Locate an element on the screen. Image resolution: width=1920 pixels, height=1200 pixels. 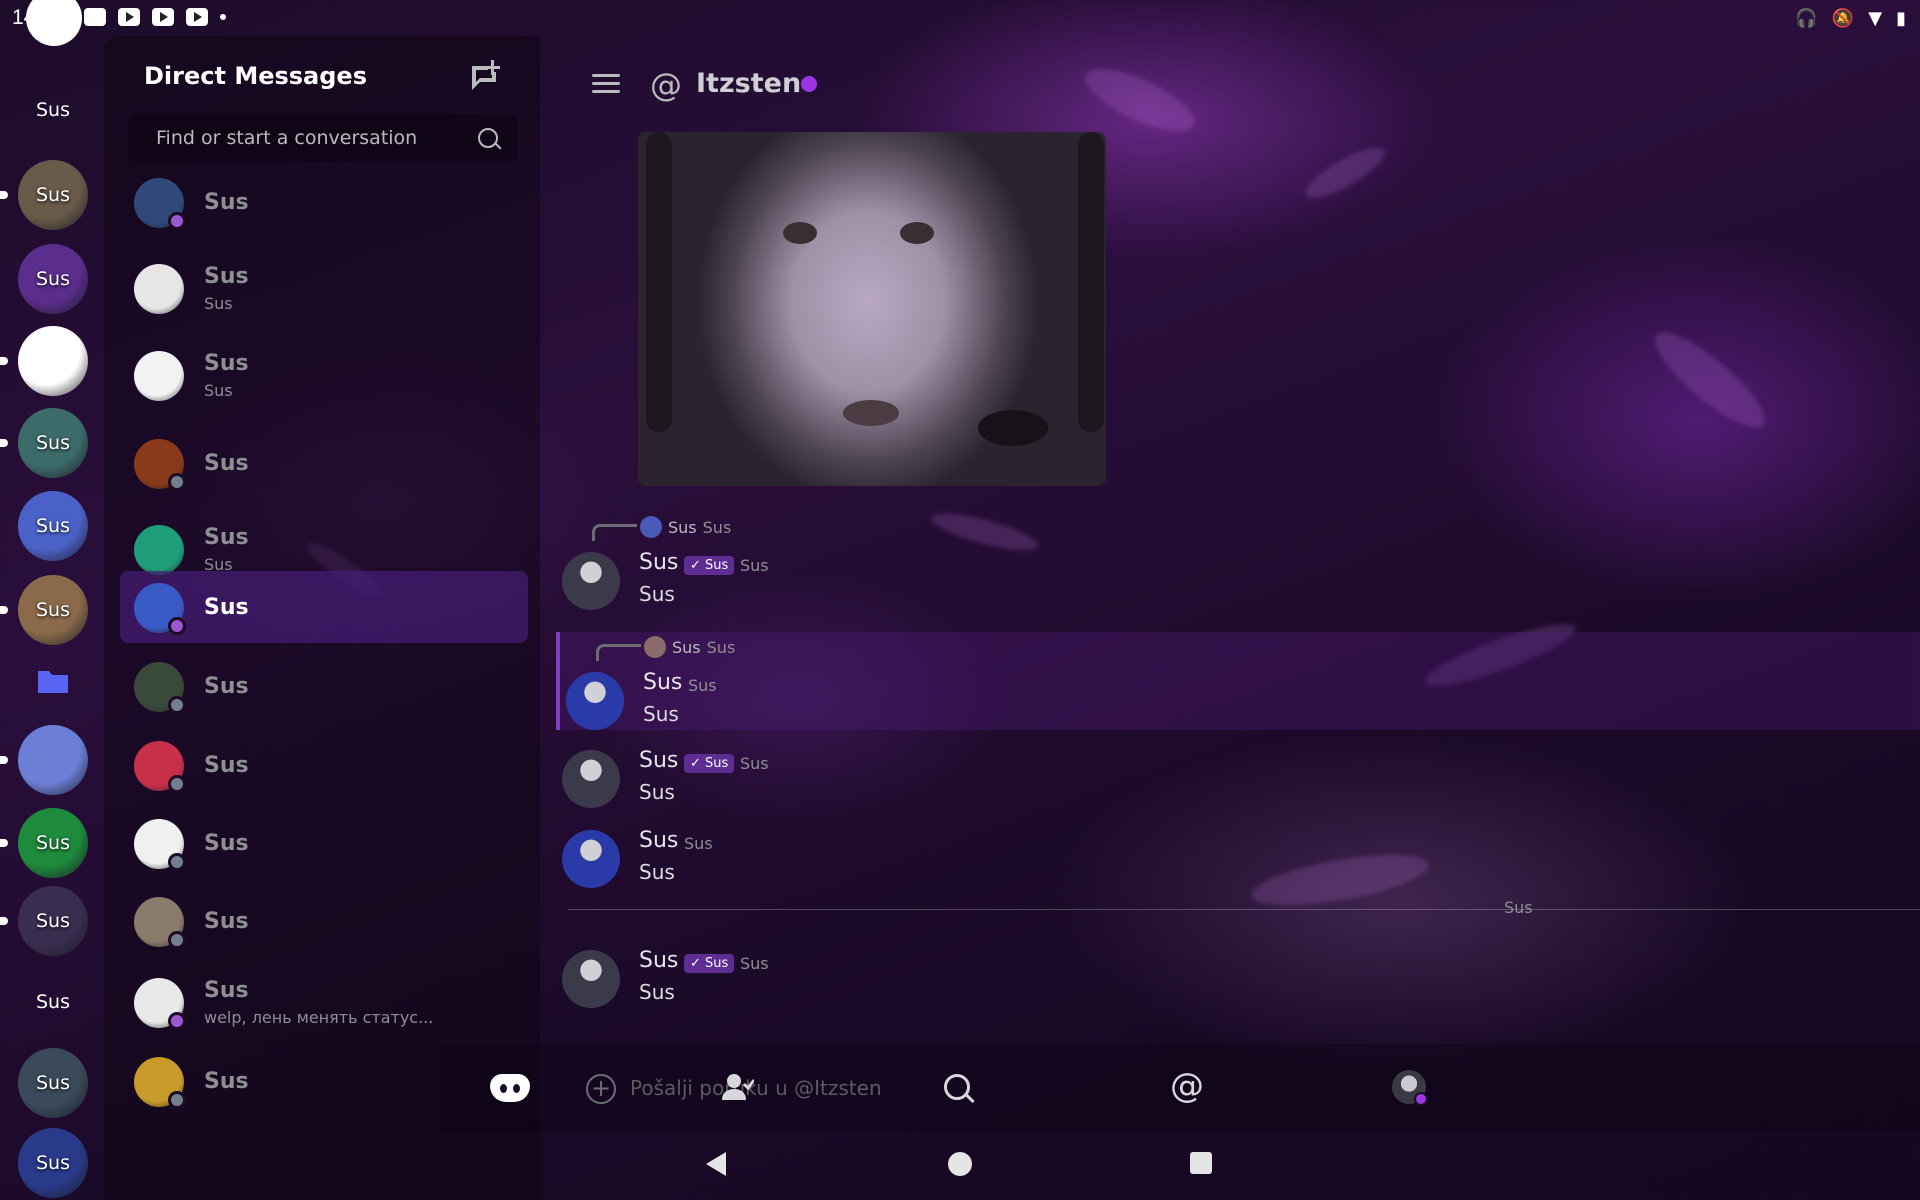
message-image-attachment is located at coordinates (872, 309).